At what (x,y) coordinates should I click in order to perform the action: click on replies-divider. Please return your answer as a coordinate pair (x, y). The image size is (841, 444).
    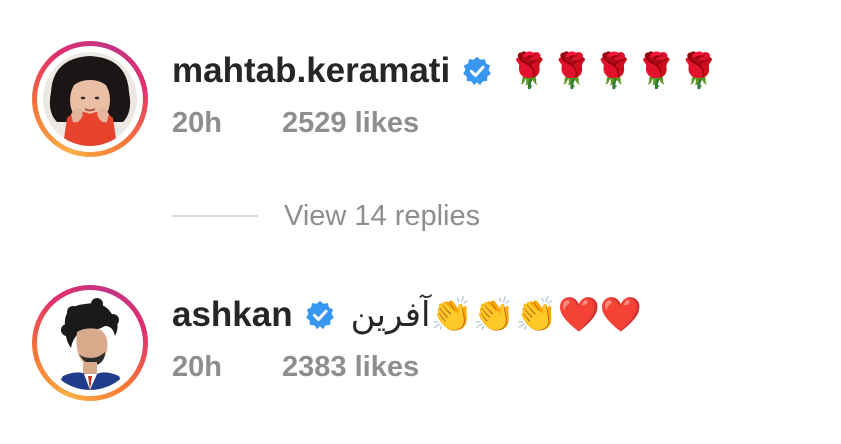
    Looking at the image, I should click on (215, 216).